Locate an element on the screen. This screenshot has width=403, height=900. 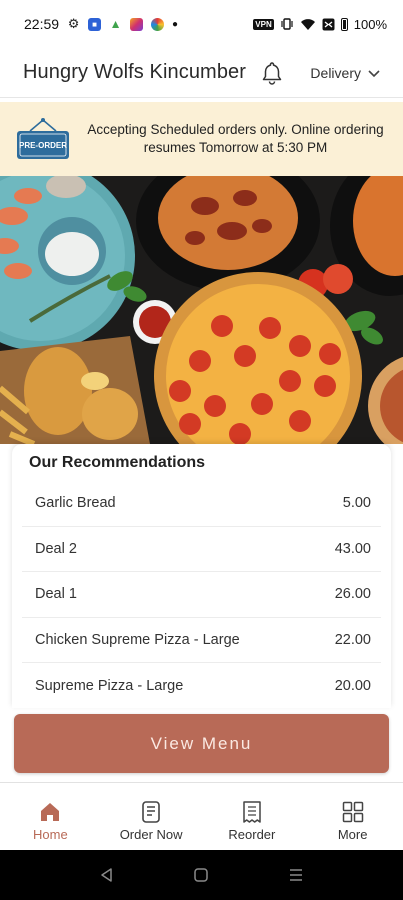
restaurant-title: Hungry Wolfs Kincumber is located at coordinates (135, 72).